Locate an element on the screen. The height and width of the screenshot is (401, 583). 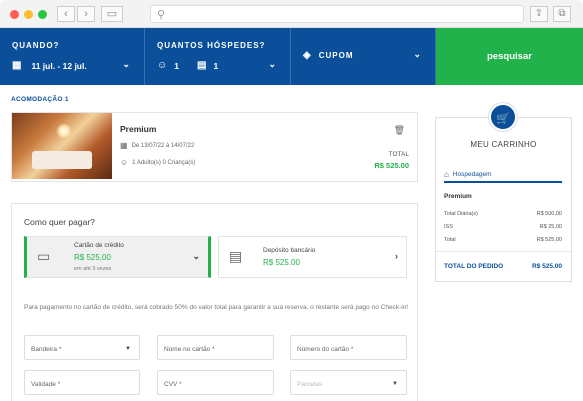
cart-row: Total Diária(s) R$ 500,00 is located at coordinates (503, 214).